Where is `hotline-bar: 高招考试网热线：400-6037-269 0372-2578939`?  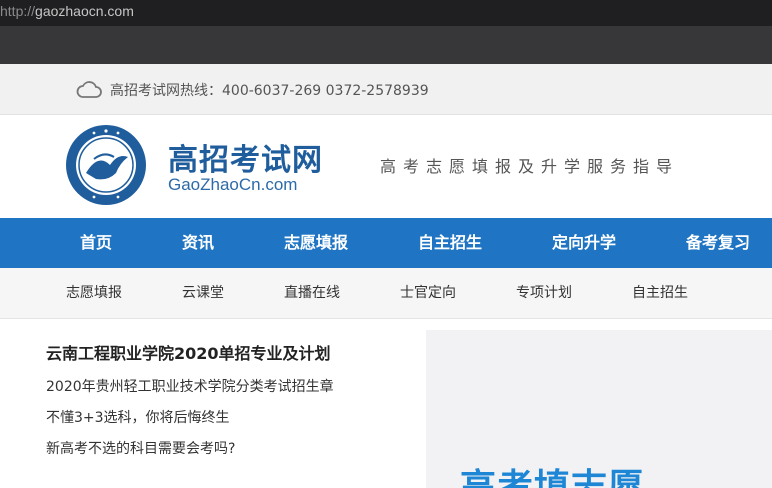
hotline-bar: 高招考试网热线：400-6037-269 0372-2578939 is located at coordinates (386, 89).